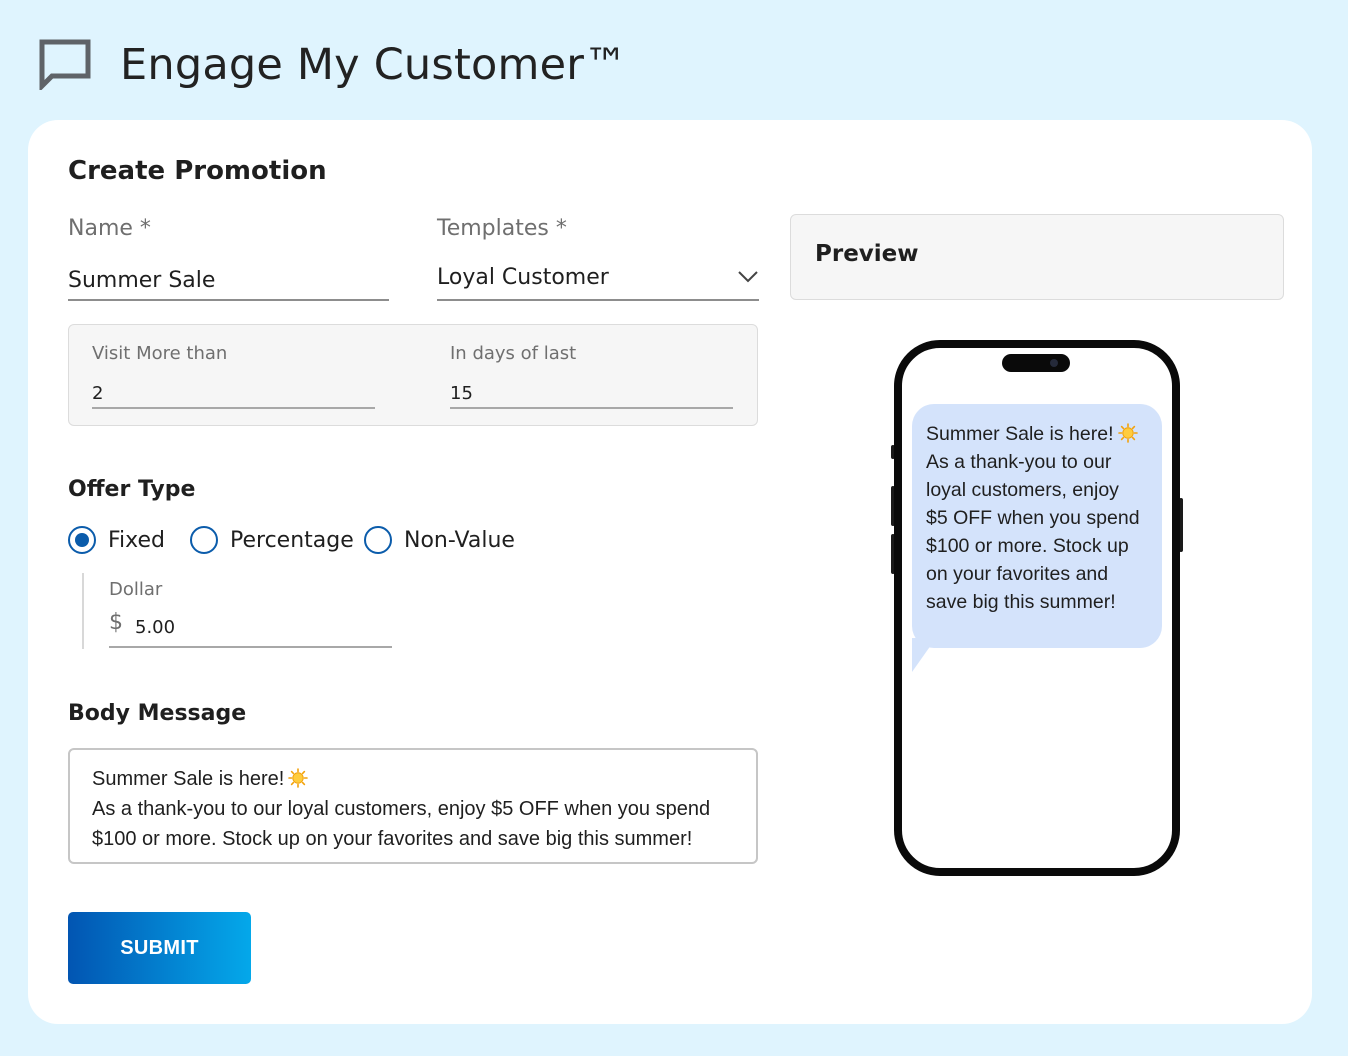  I want to click on visit-more-than-input, so click(233, 394).